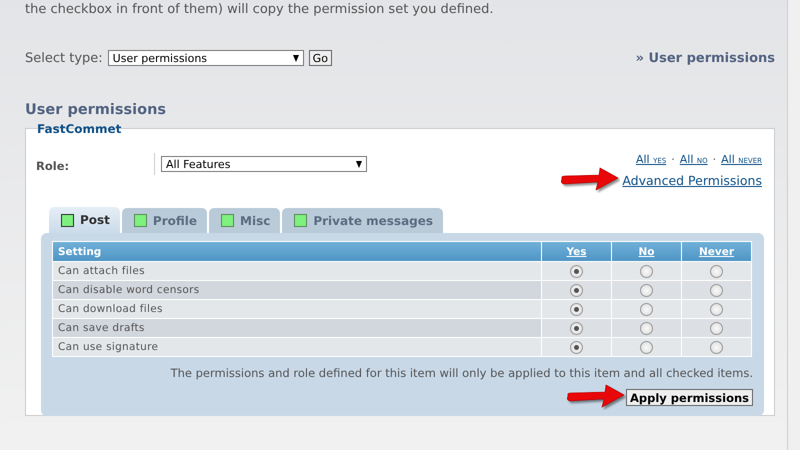 The image size is (800, 450). Describe the element at coordinates (129, 290) in the screenshot. I see `setting-name: Can disable word censors` at that location.